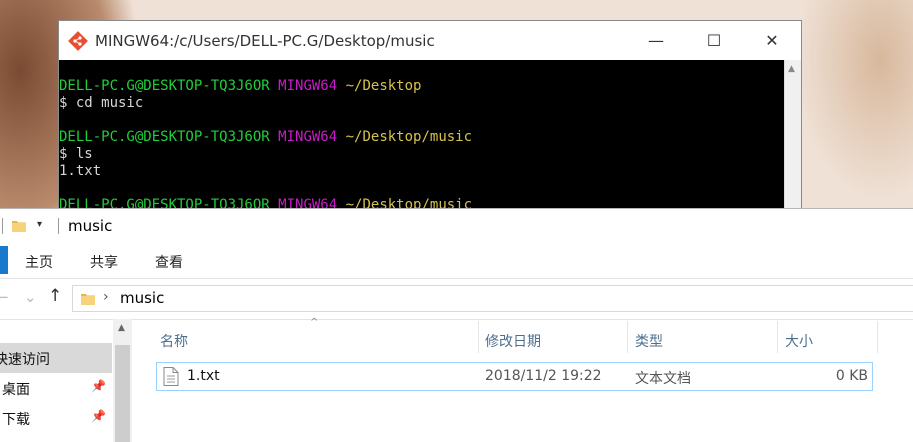  What do you see at coordinates (169, 262) in the screenshot?
I see `tab-view: 查看` at bounding box center [169, 262].